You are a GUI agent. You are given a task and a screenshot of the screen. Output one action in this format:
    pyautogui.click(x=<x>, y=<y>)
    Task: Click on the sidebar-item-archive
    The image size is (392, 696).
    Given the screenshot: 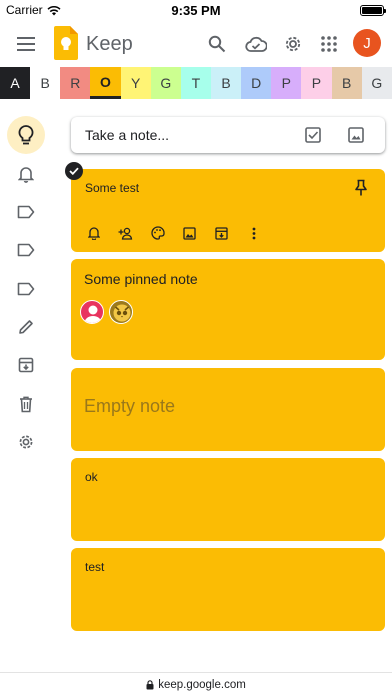 What is the action you would take?
    pyautogui.click(x=26, y=365)
    